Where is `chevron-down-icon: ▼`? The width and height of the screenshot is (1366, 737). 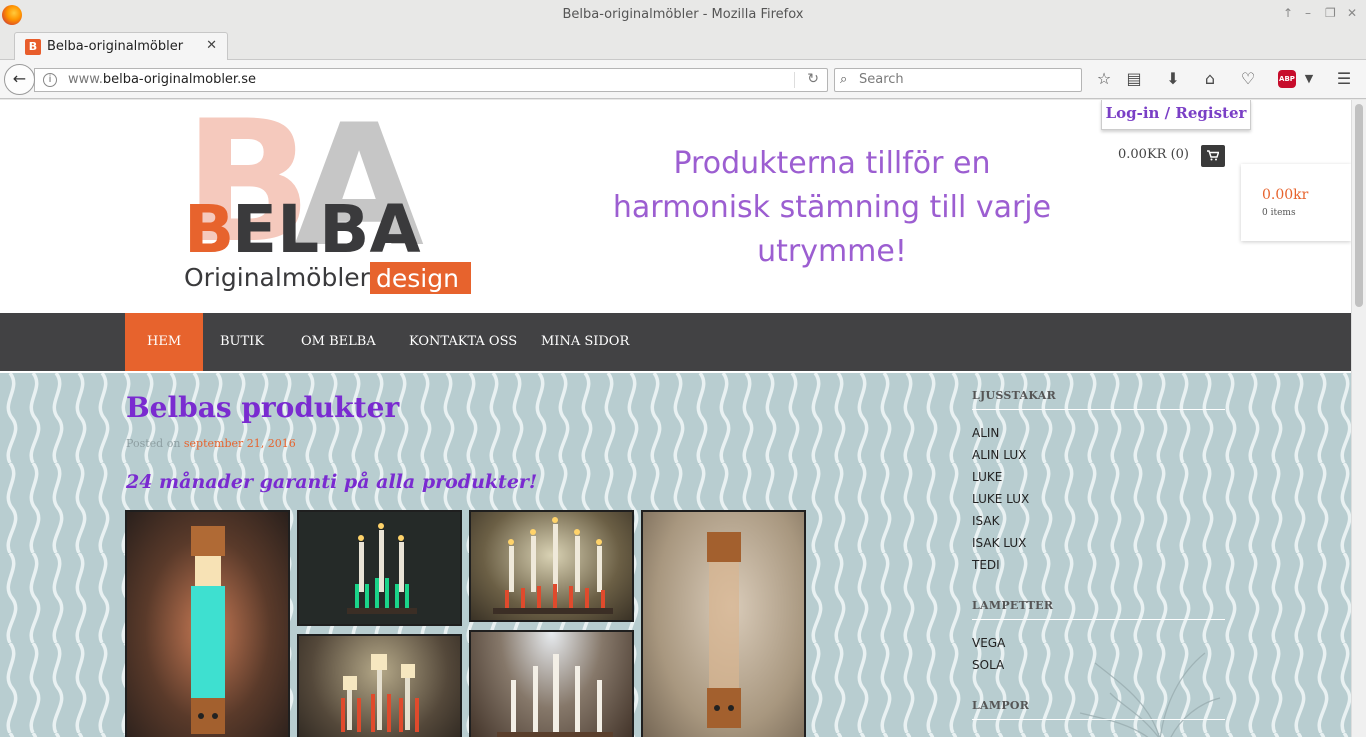 chevron-down-icon: ▼ is located at coordinates (1309, 79).